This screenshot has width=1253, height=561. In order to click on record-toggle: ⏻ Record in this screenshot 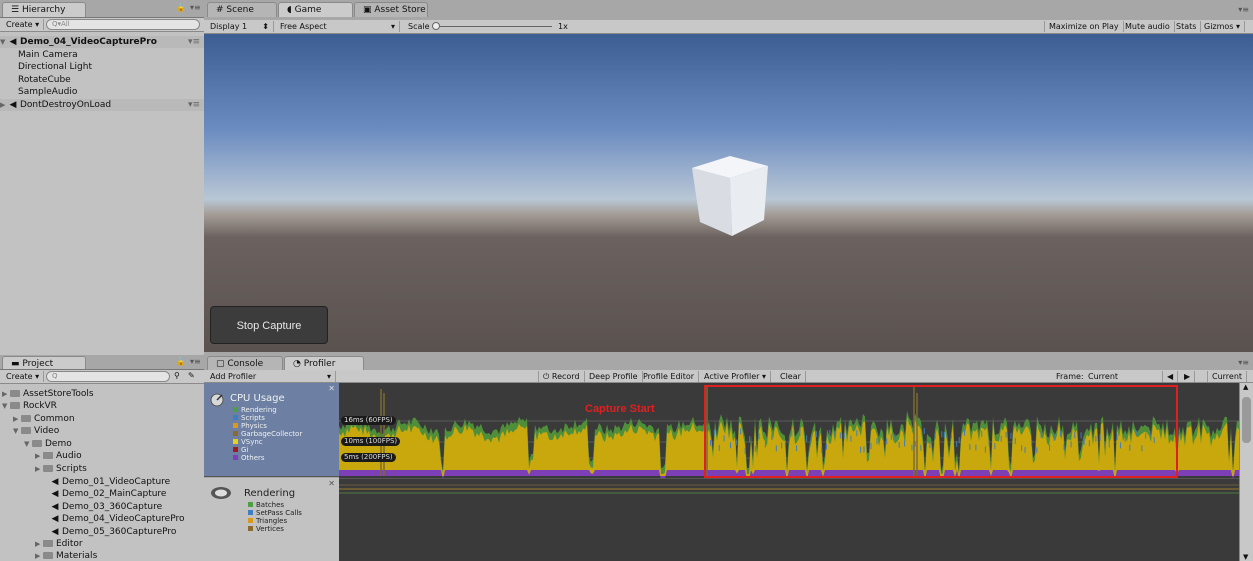, I will do `click(561, 376)`.